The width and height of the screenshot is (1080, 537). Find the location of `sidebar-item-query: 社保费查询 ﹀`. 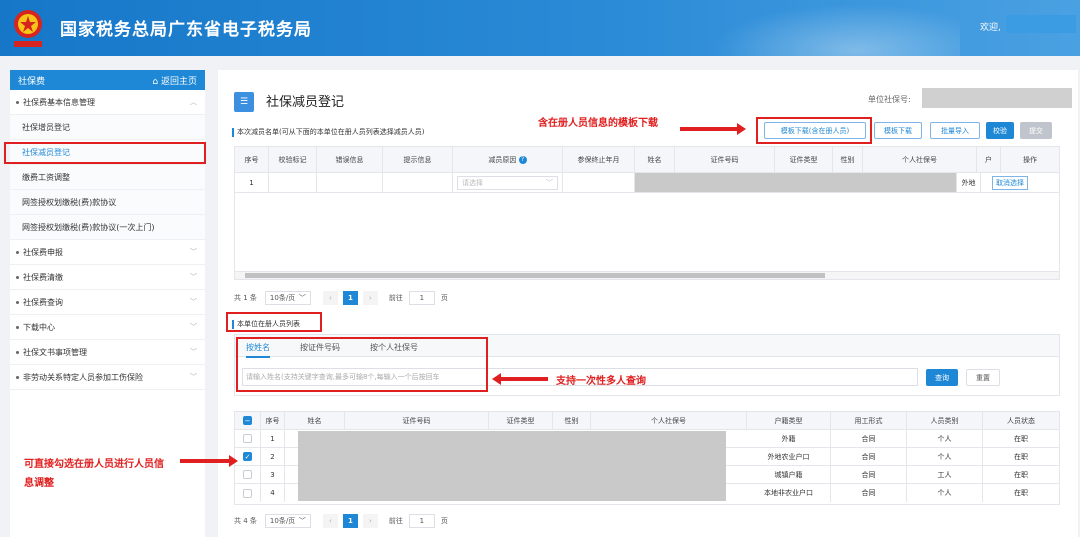

sidebar-item-query: 社保费查询 ﹀ is located at coordinates (107, 302).